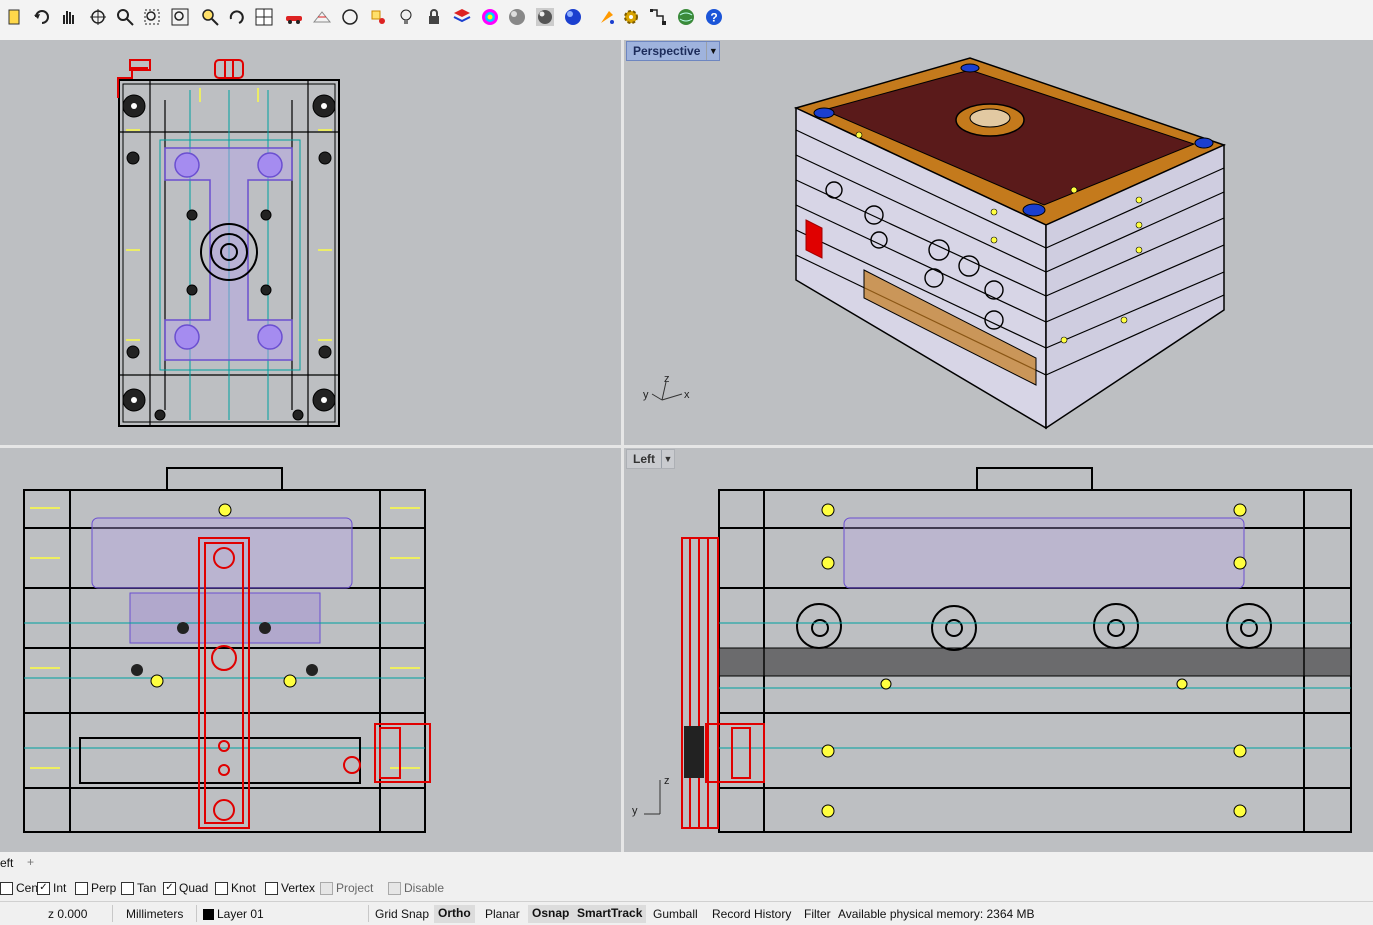 The image size is (1373, 925). What do you see at coordinates (666, 387) in the screenshot?
I see `axis-indicator: x y z` at bounding box center [666, 387].